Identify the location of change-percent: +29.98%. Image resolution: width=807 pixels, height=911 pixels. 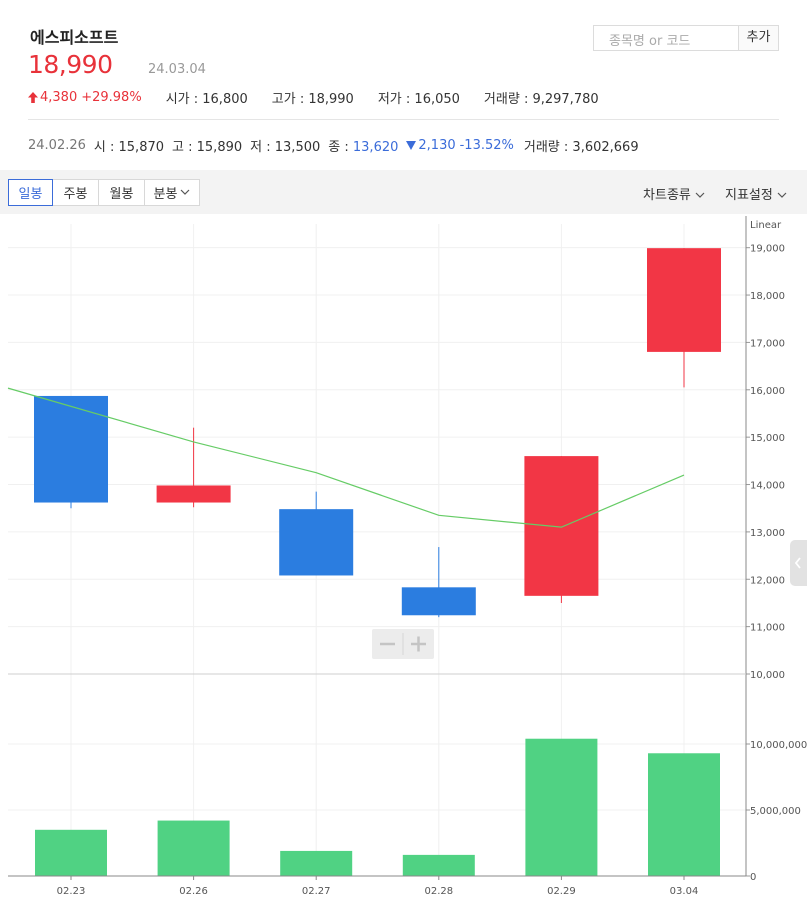
(111, 97).